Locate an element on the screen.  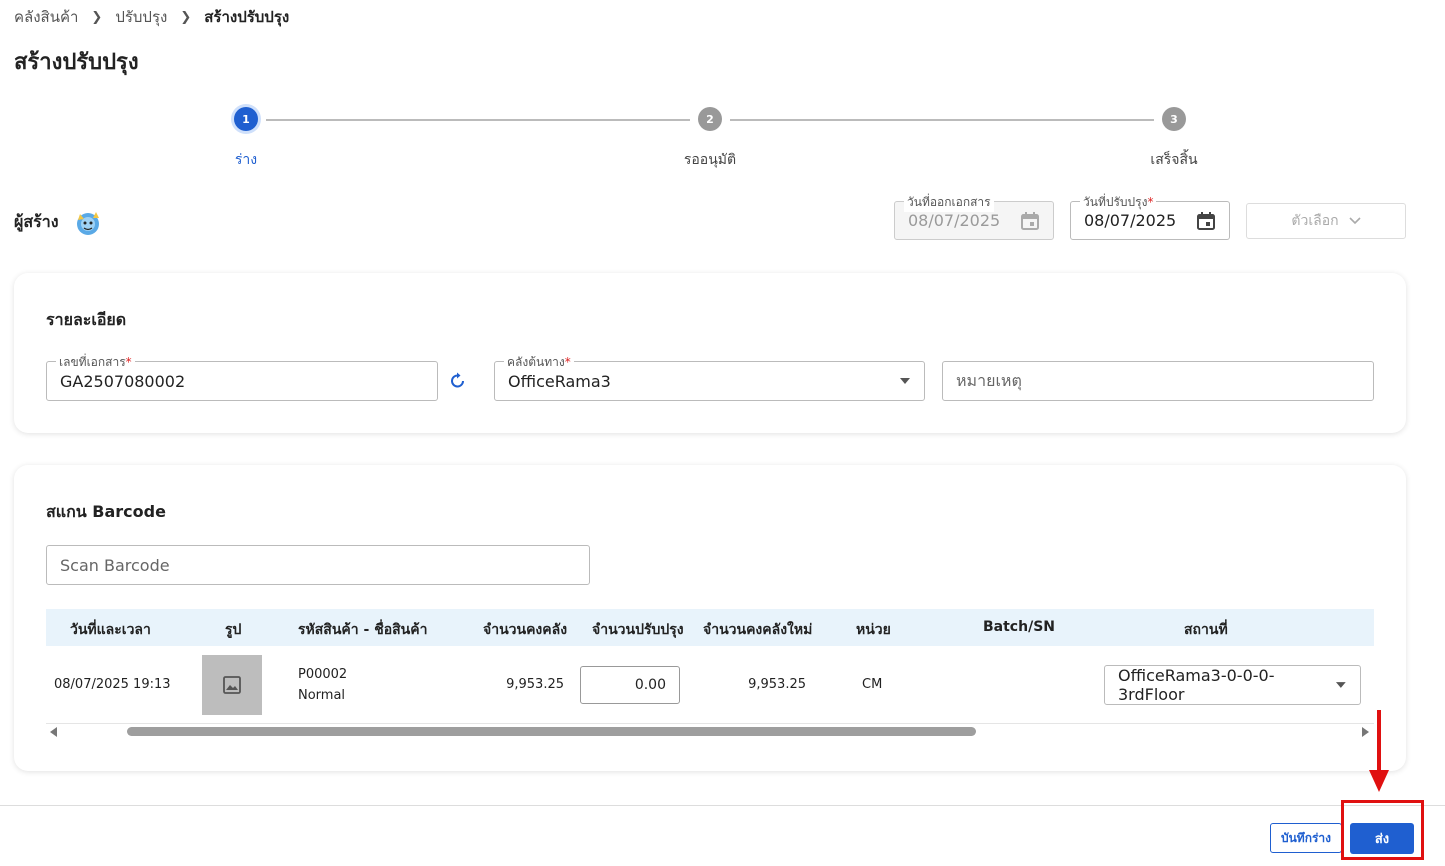
note-input: หมายเหตุ is located at coordinates (1158, 381).